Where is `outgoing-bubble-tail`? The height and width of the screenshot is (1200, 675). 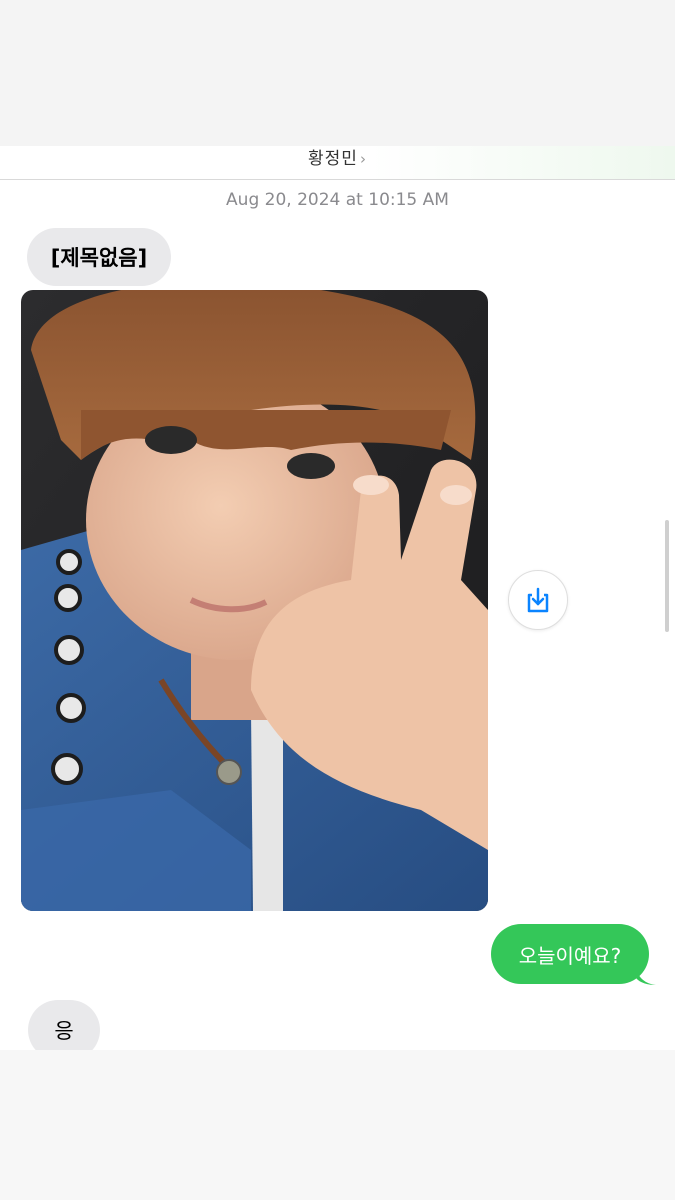
outgoing-bubble-tail is located at coordinates (646, 976).